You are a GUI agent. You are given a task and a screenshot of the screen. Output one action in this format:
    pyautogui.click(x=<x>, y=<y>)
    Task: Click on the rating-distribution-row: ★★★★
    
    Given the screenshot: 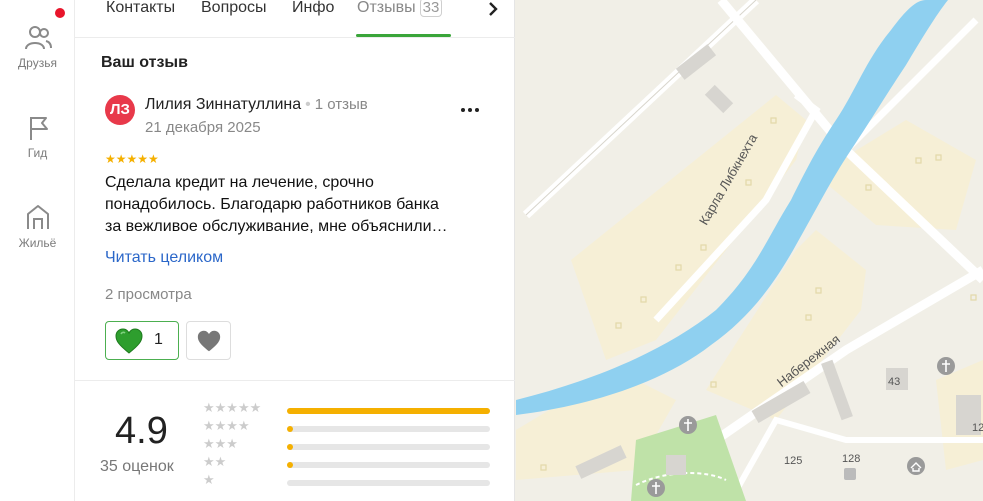 What is the action you would take?
    pyautogui.click(x=348, y=426)
    